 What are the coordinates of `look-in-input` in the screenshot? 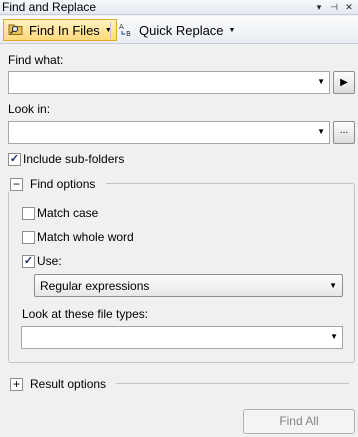 It's located at (161, 132).